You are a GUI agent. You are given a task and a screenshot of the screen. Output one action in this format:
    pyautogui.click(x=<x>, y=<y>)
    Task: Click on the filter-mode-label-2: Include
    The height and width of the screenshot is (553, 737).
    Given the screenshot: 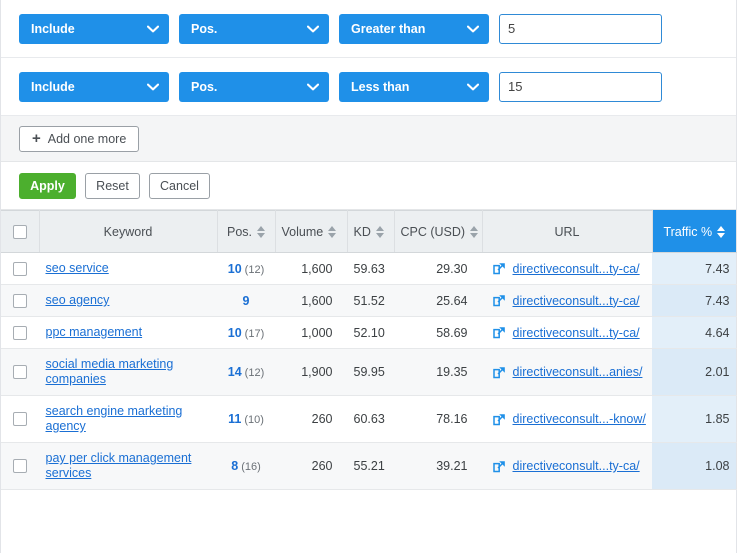 What is the action you would take?
    pyautogui.click(x=53, y=86)
    